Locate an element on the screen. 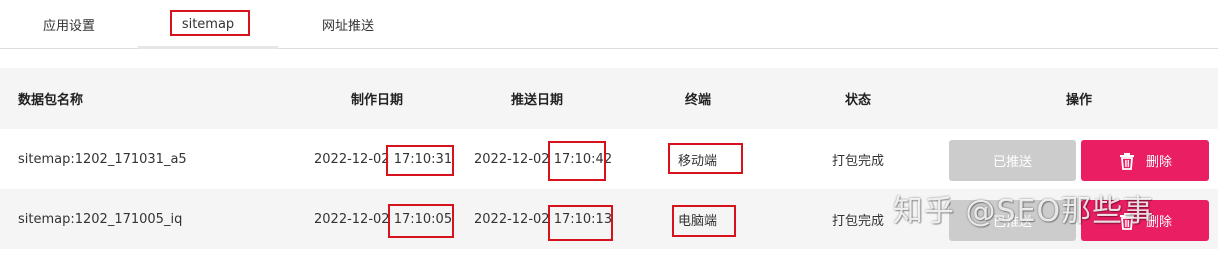  tab-sitemap: sitemap is located at coordinates (208, 24).